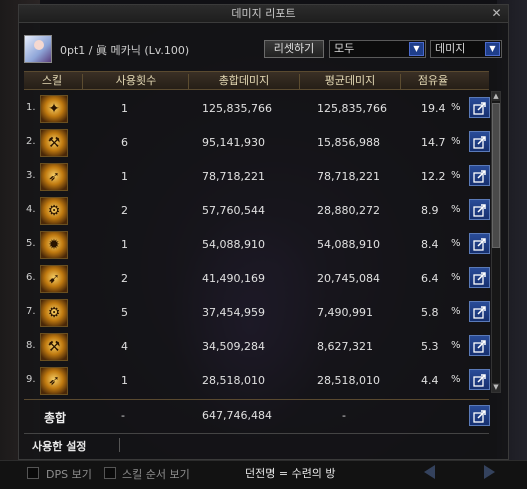 Image resolution: width=527 pixels, height=489 pixels. I want to click on avg-damage: 54,088,910, so click(348, 244).